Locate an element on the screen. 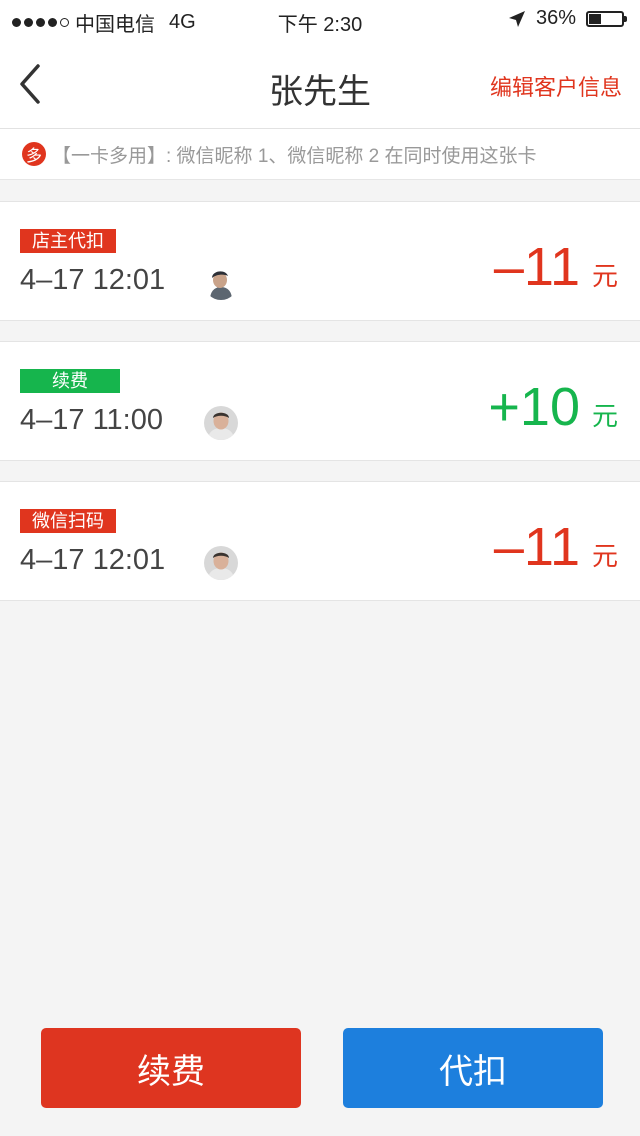 The width and height of the screenshot is (640, 1136). status-bar: 中国电信 4G 下午 2:30 36% is located at coordinates (320, 20).